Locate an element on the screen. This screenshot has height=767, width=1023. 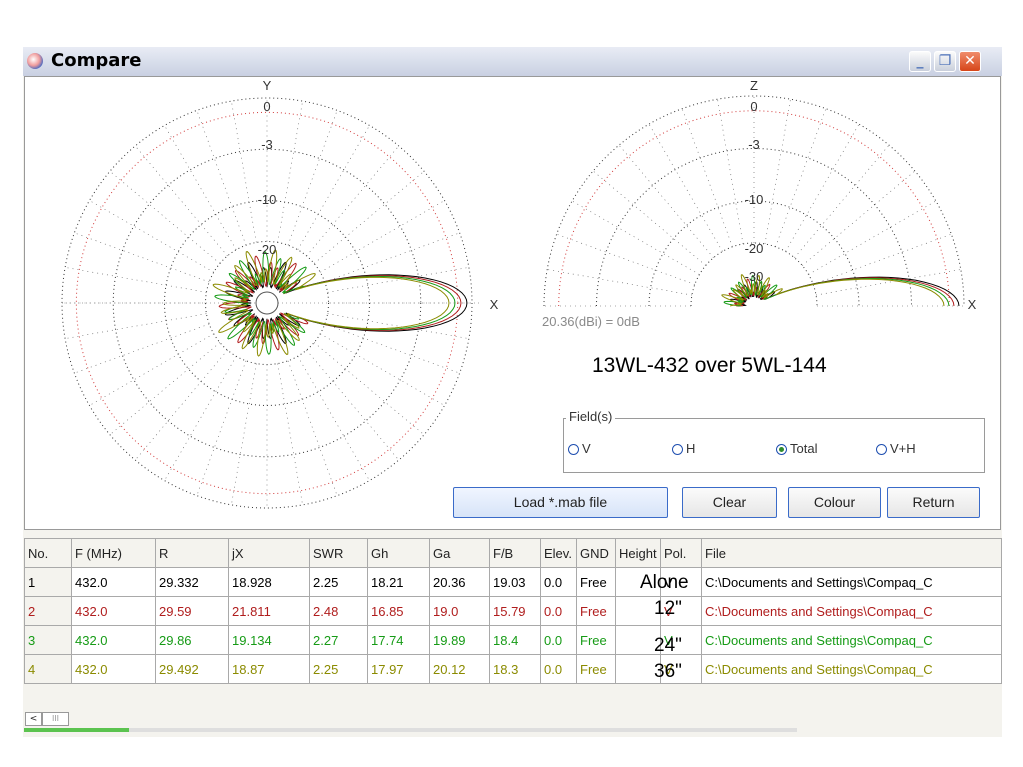
col-header-ga: Ga is located at coordinates (459, 553).